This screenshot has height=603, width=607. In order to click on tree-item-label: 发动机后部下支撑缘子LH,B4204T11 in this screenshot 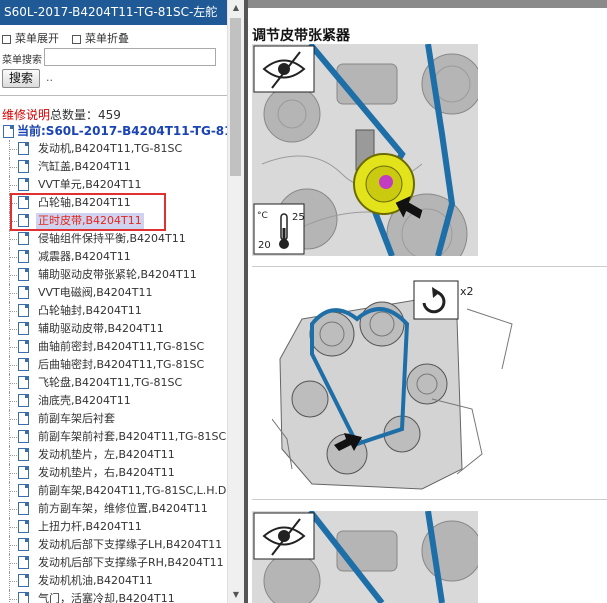, I will do `click(130, 544)`.